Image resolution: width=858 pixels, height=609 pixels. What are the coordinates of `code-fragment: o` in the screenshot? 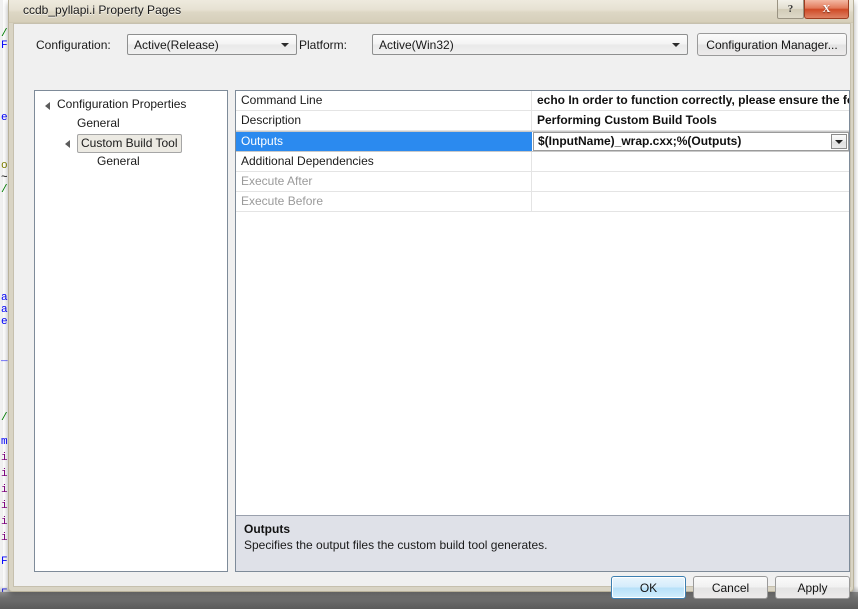 It's located at (4, 166).